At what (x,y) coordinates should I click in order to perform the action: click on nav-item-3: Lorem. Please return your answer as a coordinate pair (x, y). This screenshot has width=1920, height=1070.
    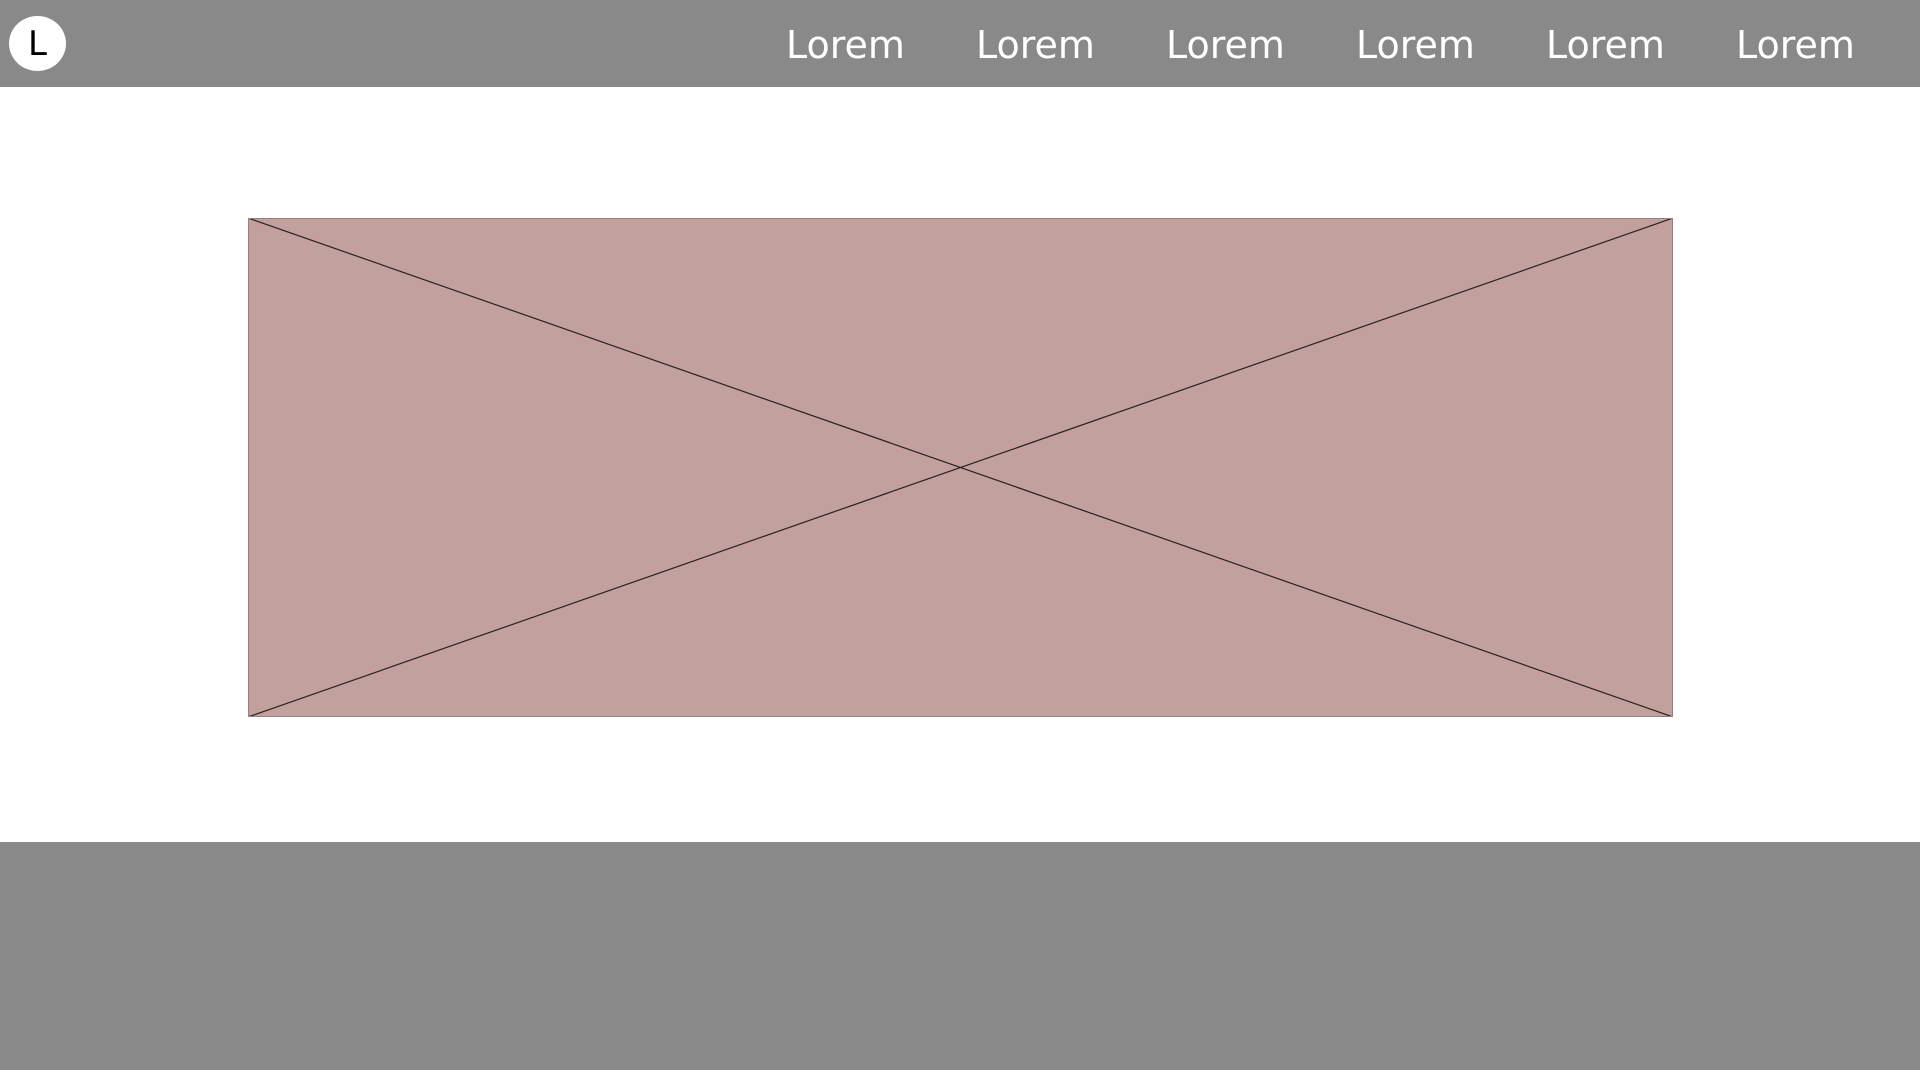
    Looking at the image, I should click on (1225, 45).